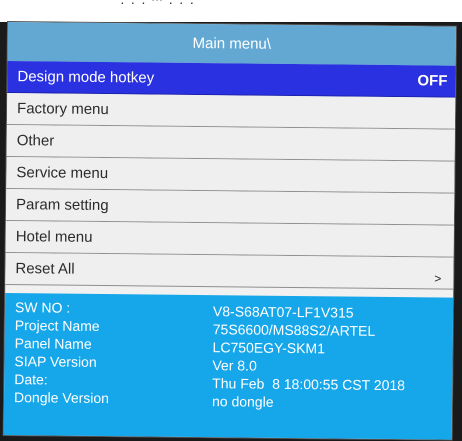  What do you see at coordinates (62, 173) in the screenshot?
I see `menu-item-label: Service menu` at bounding box center [62, 173].